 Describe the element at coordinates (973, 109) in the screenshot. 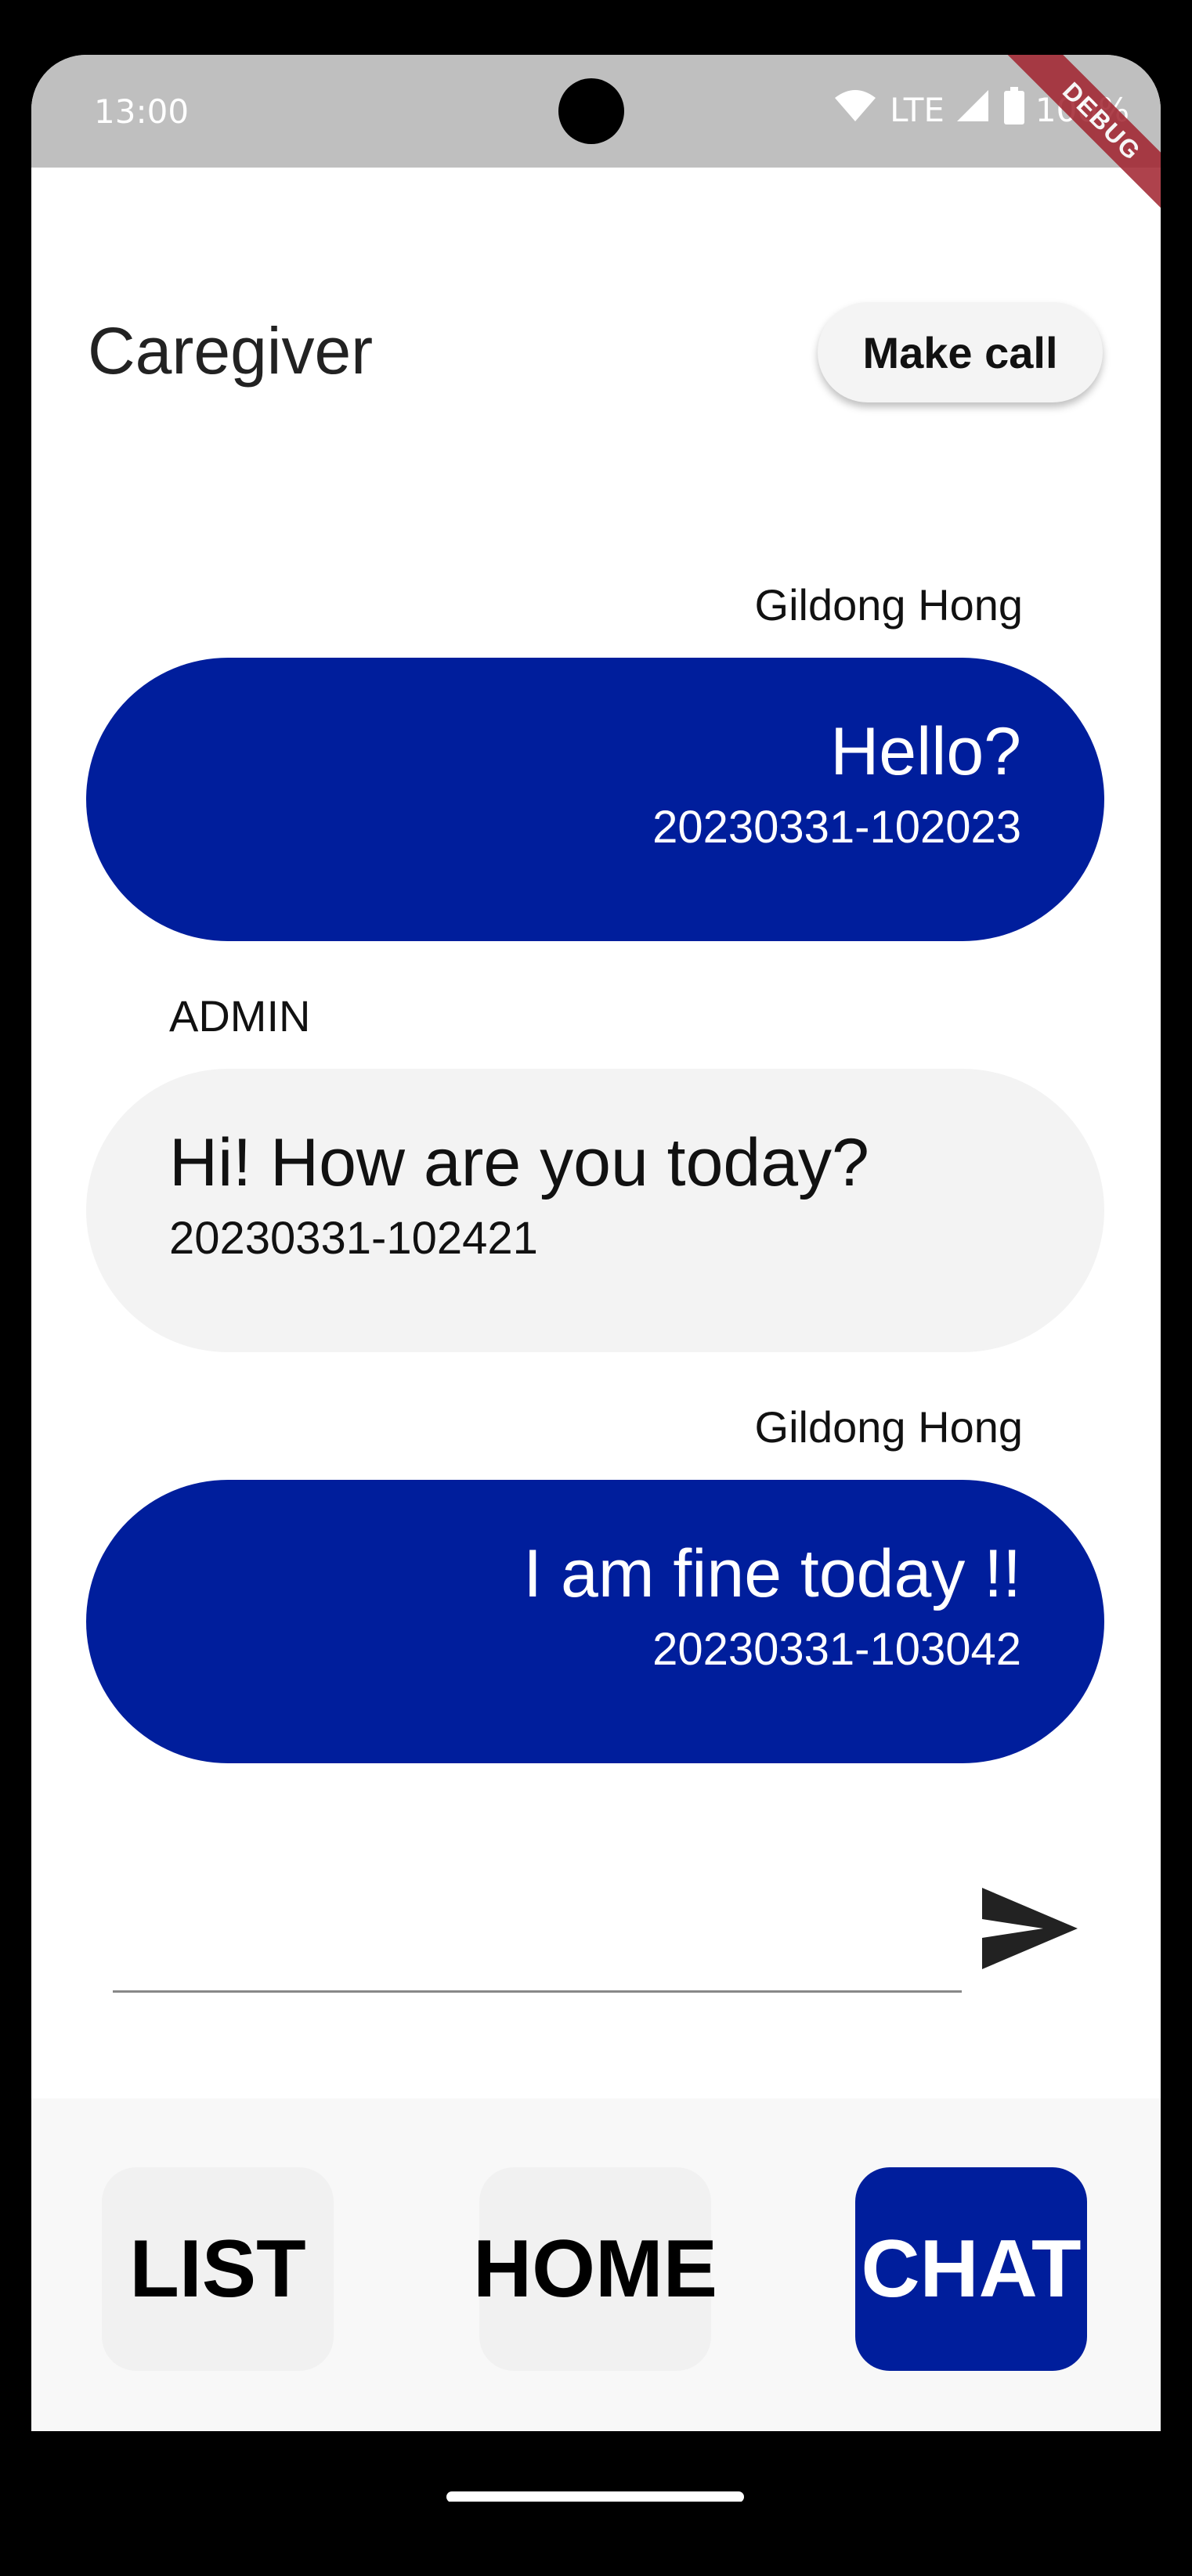

I see `signal-icon` at that location.